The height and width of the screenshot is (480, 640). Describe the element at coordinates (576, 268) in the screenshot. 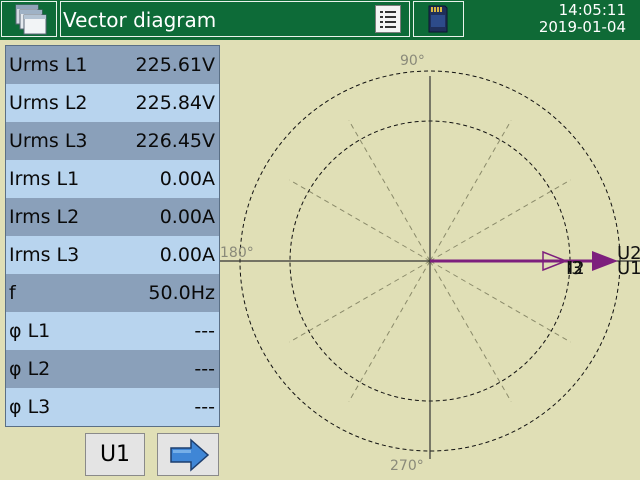

I see `vector-label-i2: I2` at that location.